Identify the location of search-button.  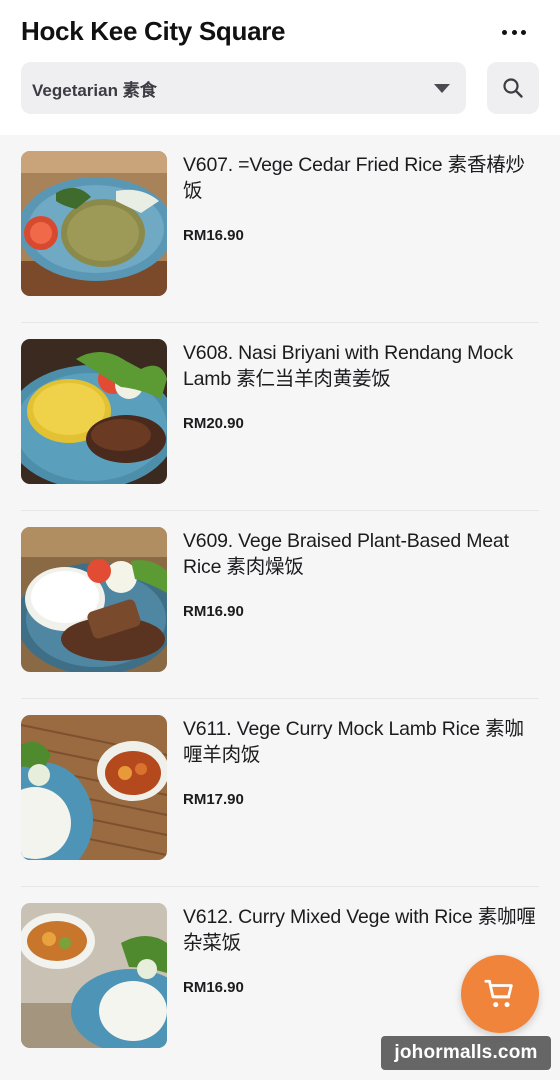
(513, 88).